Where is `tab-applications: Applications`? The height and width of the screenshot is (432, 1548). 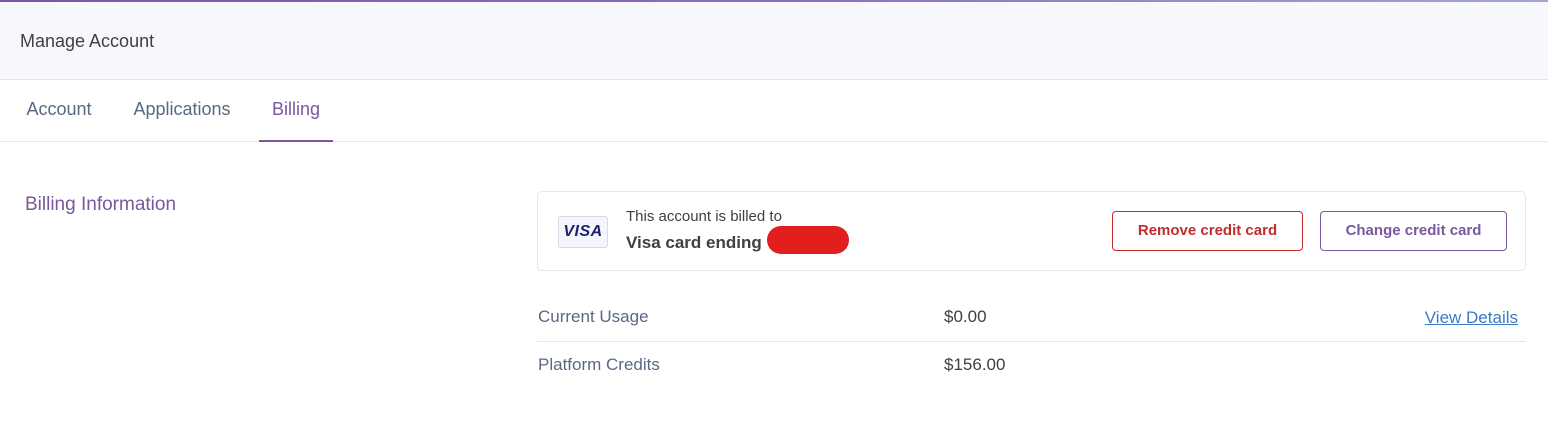 tab-applications: Applications is located at coordinates (182, 111).